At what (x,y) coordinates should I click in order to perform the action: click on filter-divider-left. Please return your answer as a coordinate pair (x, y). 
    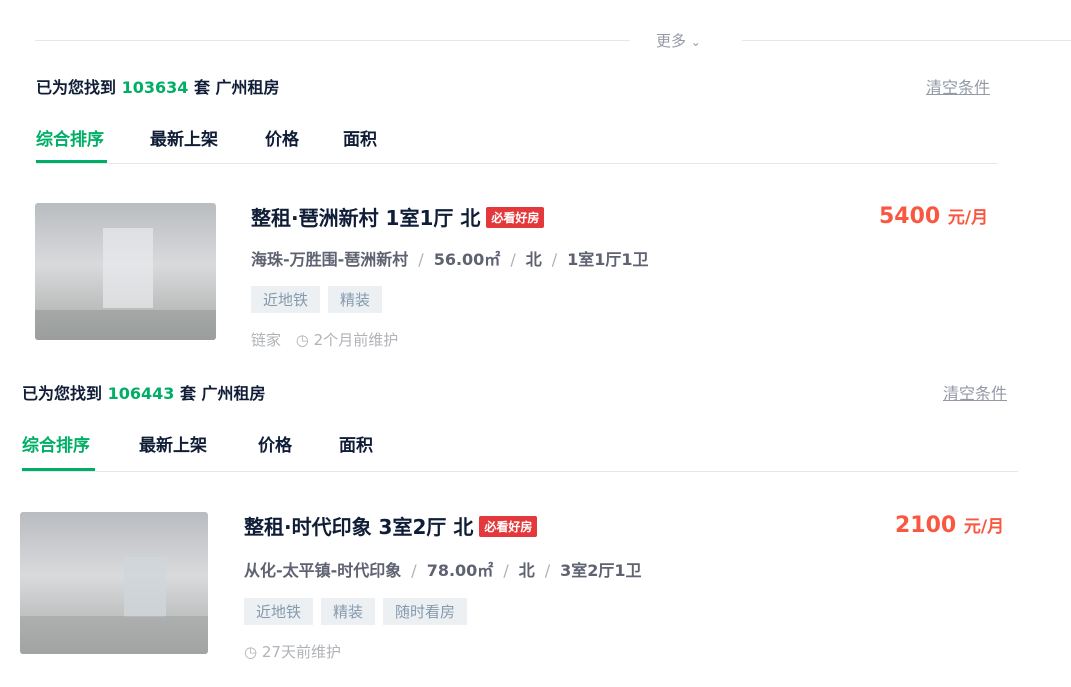
    Looking at the image, I should click on (332, 40).